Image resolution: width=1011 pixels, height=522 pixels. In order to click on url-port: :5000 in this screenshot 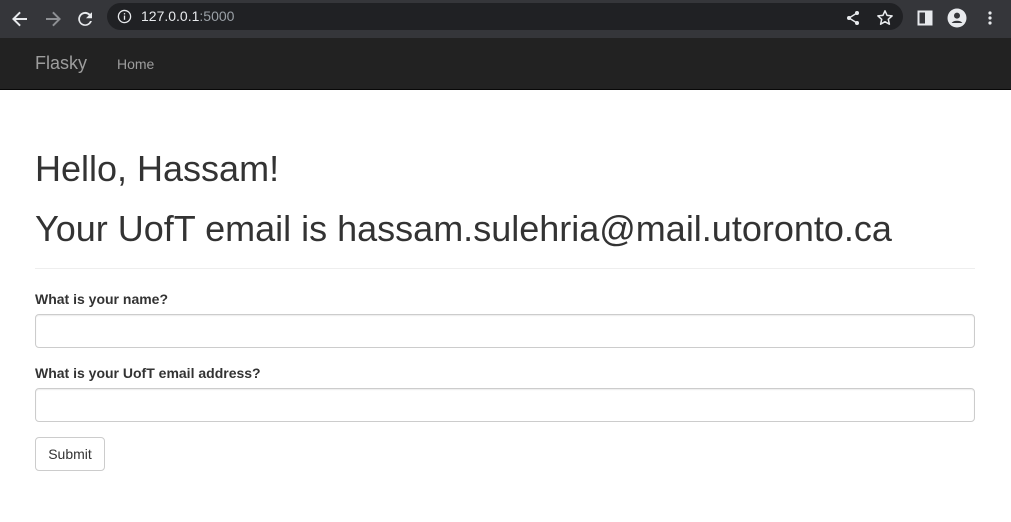, I will do `click(217, 16)`.